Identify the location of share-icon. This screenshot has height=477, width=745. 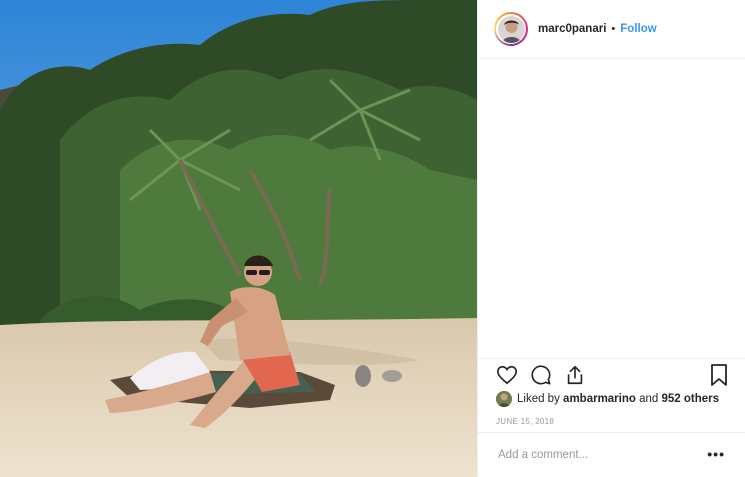
(575, 375).